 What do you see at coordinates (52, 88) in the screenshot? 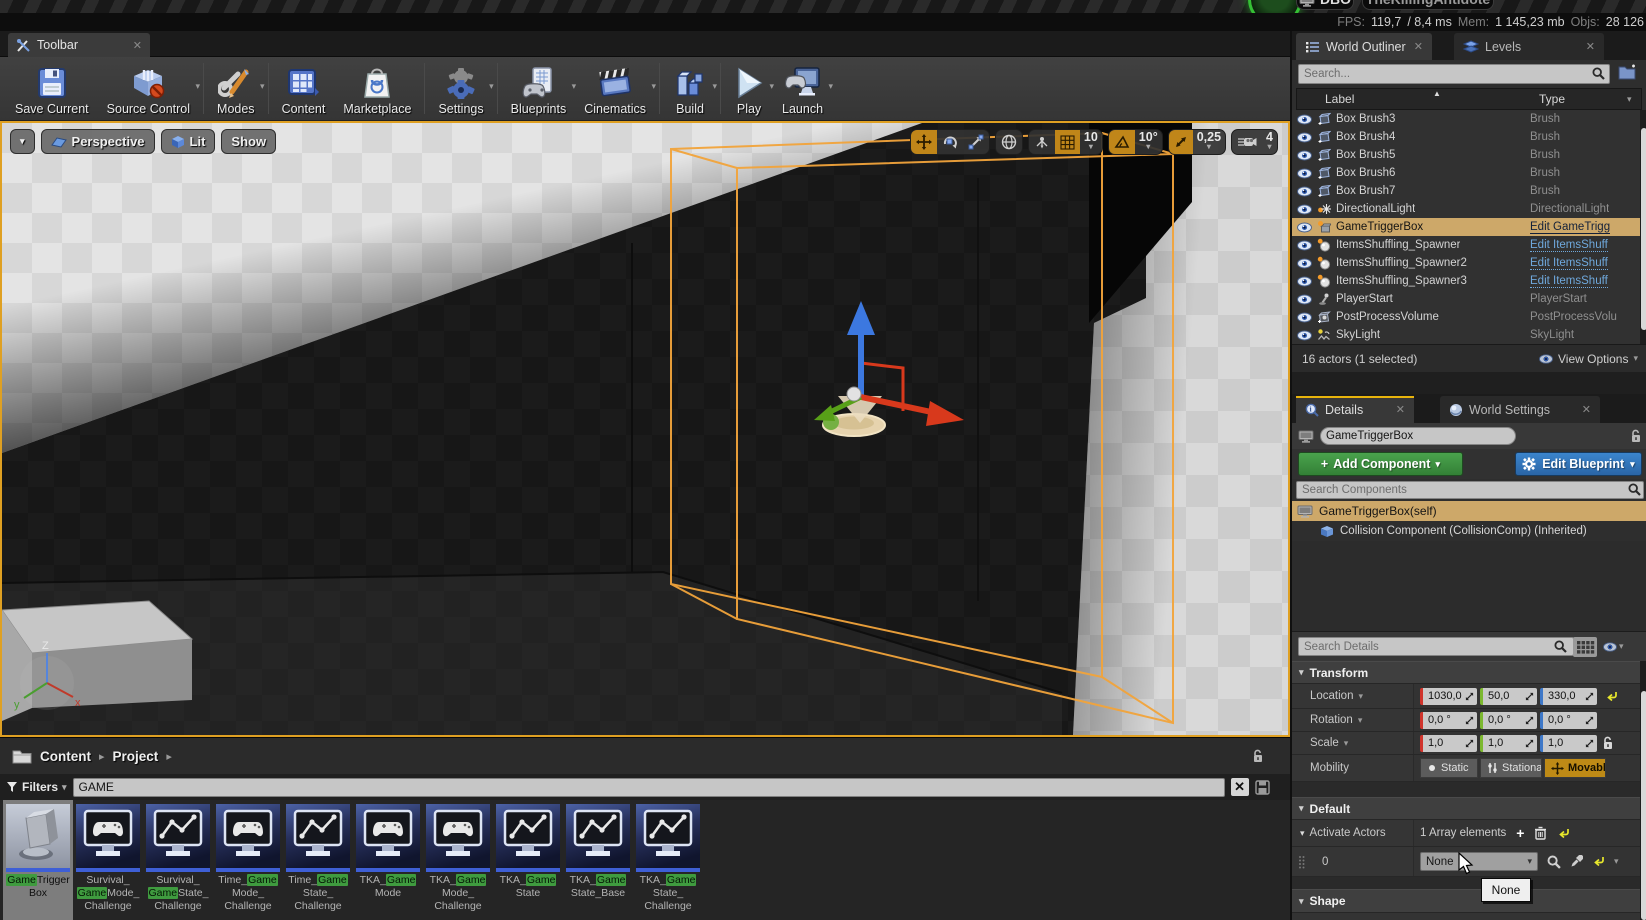
I see `toolbar-button-save-current: Save Current` at bounding box center [52, 88].